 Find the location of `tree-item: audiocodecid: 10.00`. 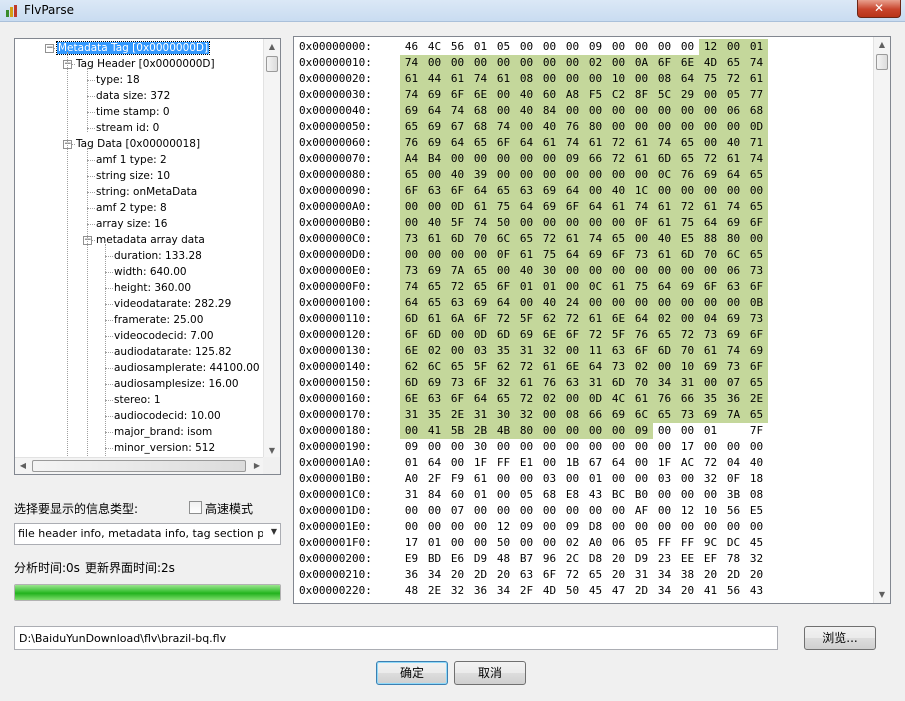

tree-item: audiocodecid: 10.00 is located at coordinates (167, 416).